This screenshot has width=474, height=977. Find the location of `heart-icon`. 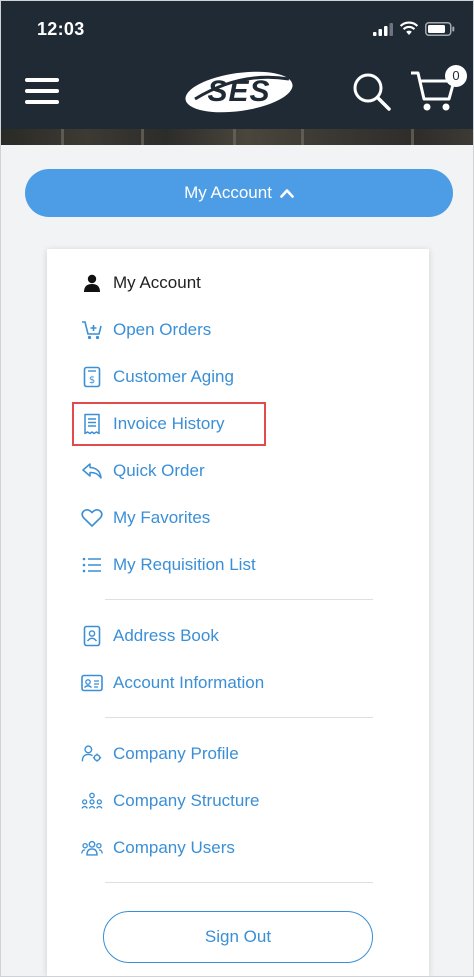

heart-icon is located at coordinates (92, 518).